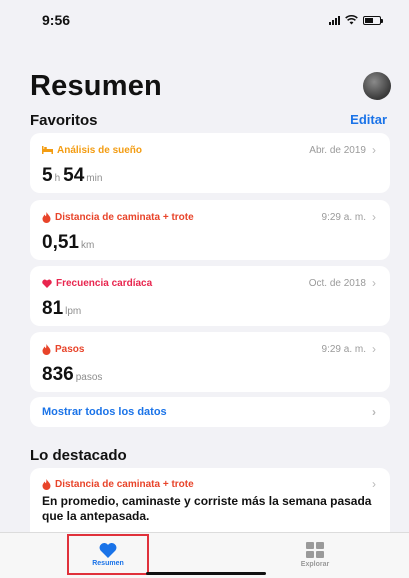 This screenshot has height=578, width=409. I want to click on favorites-section-title: Favoritos, so click(64, 120).